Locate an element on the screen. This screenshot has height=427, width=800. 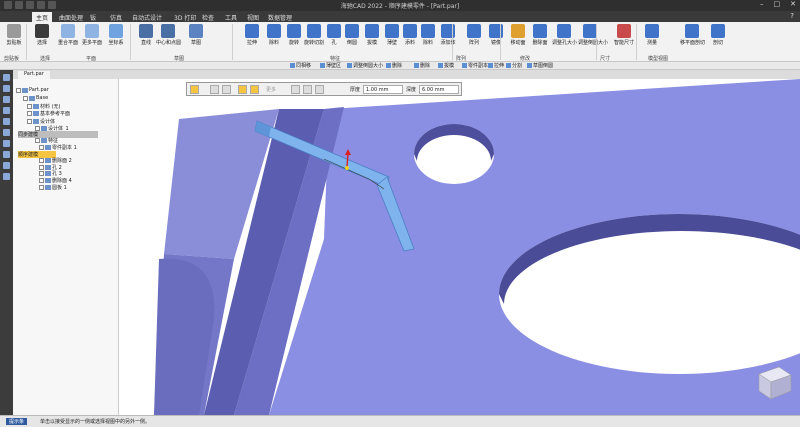
pathfinder-icon is located at coordinates (6, 77).